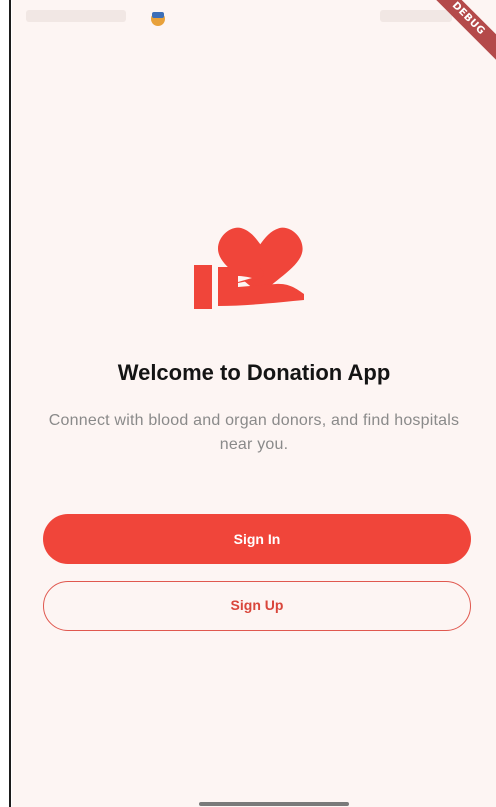 The height and width of the screenshot is (807, 496). Describe the element at coordinates (76, 16) in the screenshot. I see `status-bar-left-icons` at that location.